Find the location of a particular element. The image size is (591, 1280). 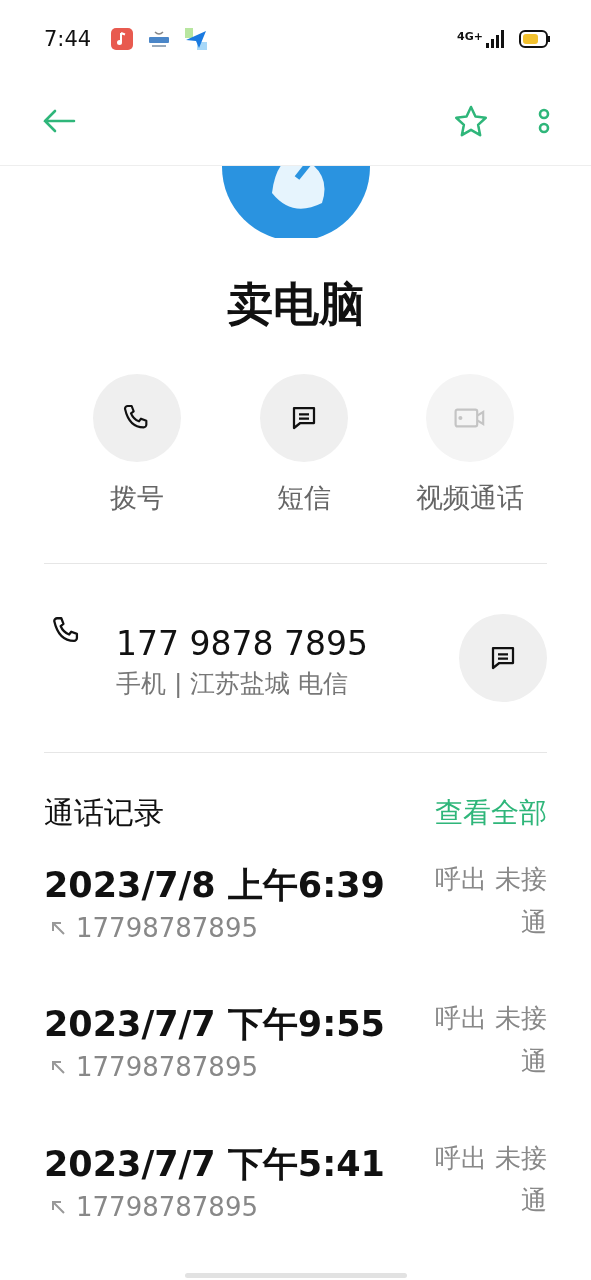

call-datetime: 2023/7/7 下午5:41 is located at coordinates (214, 1164).